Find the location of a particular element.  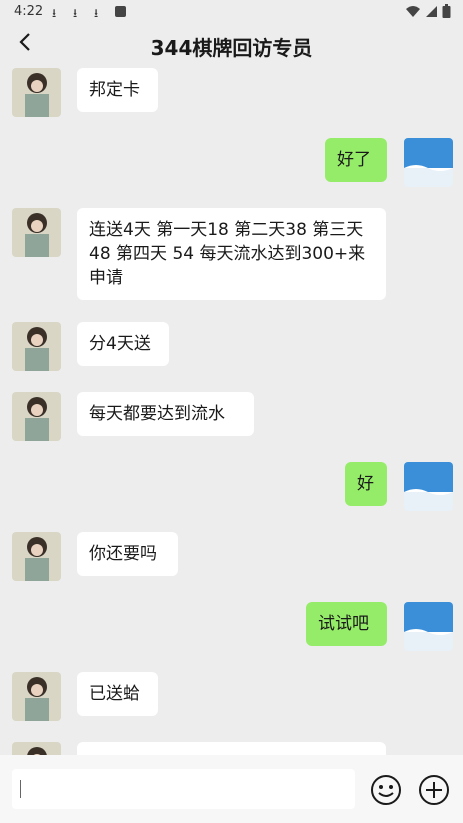

emoji-icon is located at coordinates (386, 790).